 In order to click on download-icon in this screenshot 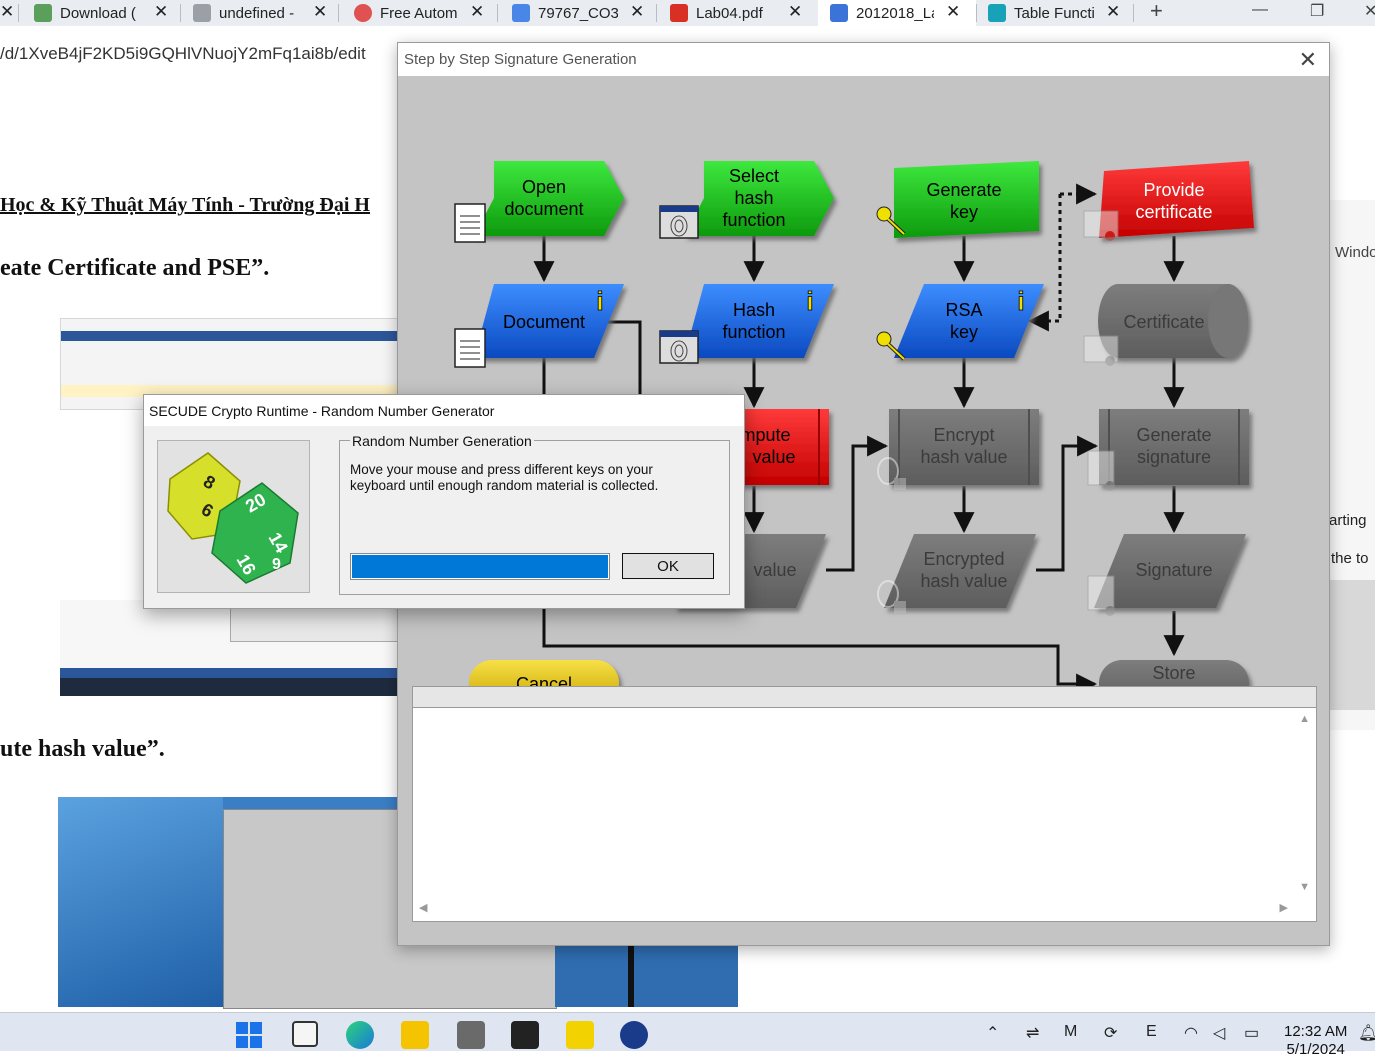, I will do `click(43, 13)`.